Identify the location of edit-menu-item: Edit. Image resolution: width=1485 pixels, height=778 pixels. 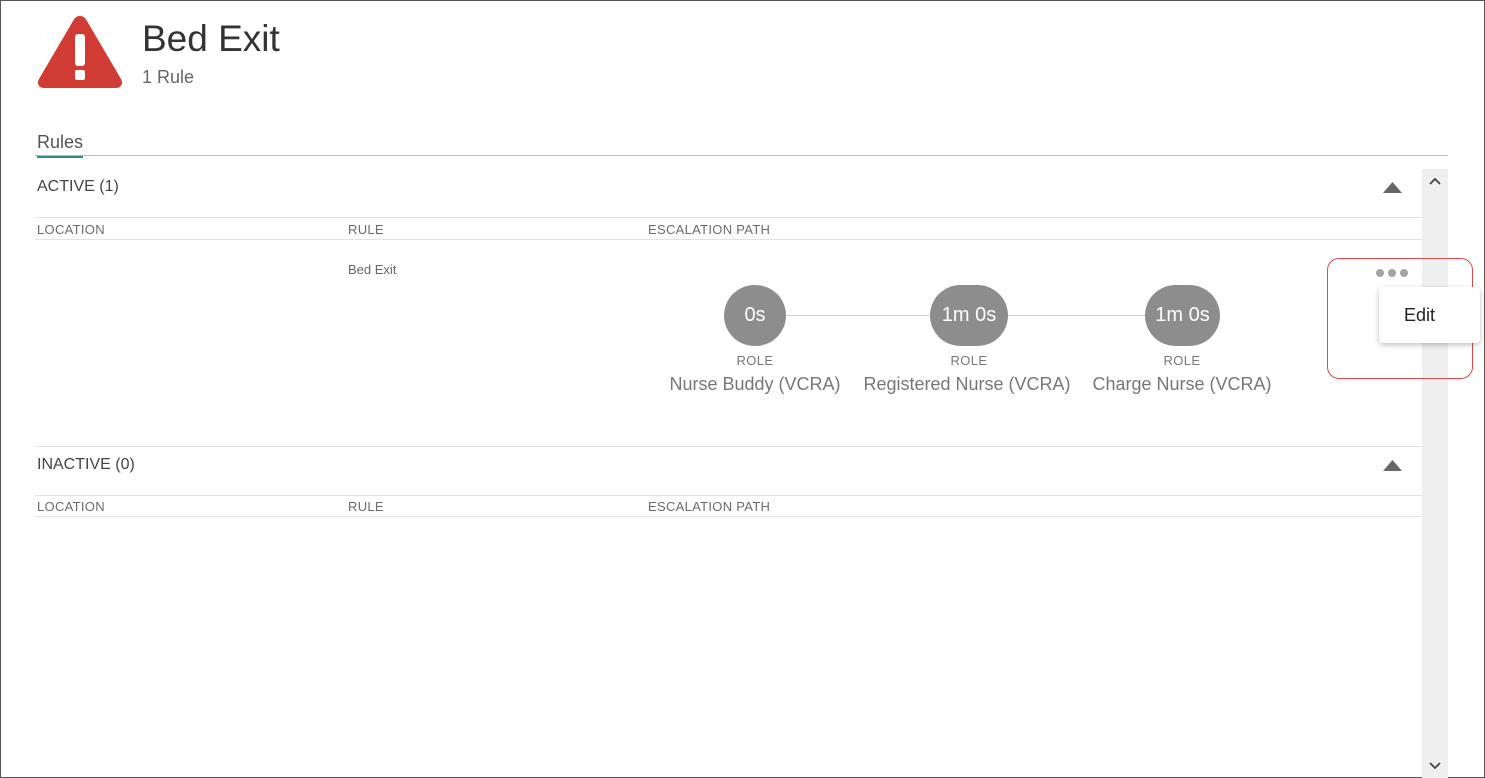
(1419, 315).